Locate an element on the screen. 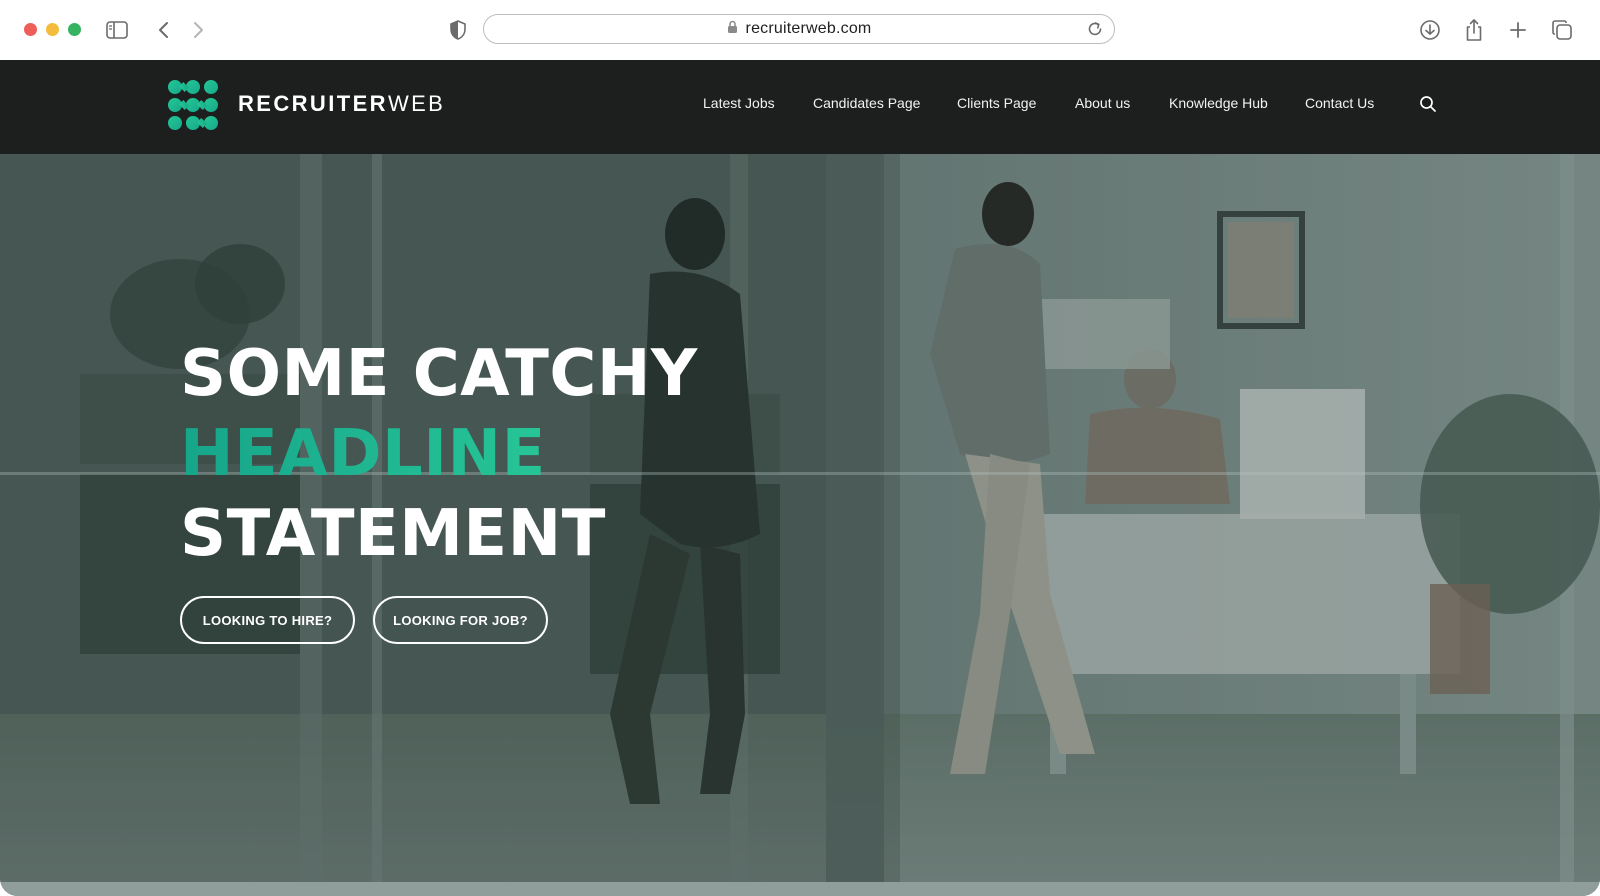 This screenshot has height=896, width=1600. looking-to-hire-button: LOOKING TO HIRE? is located at coordinates (267, 620).